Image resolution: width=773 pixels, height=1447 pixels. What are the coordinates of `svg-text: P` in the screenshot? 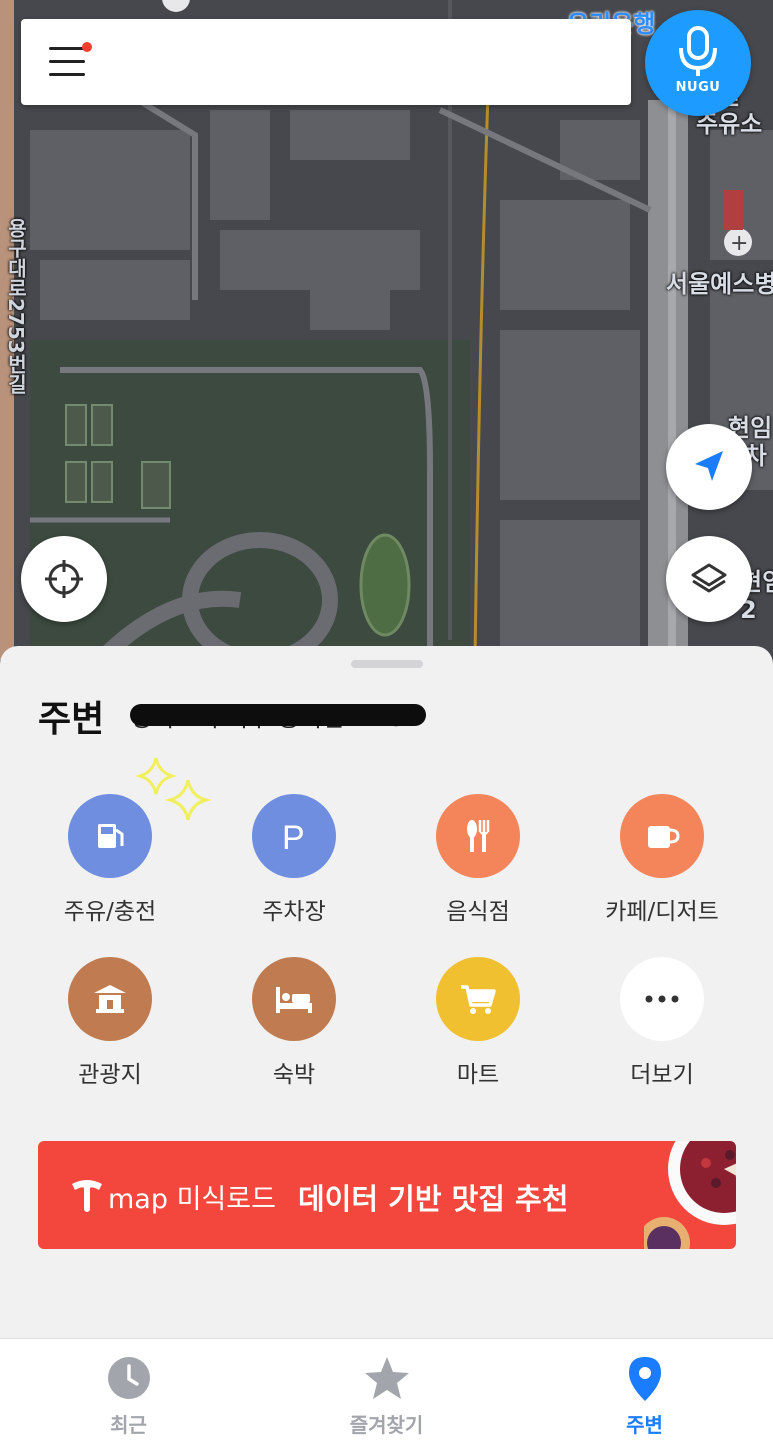 It's located at (293, 837).